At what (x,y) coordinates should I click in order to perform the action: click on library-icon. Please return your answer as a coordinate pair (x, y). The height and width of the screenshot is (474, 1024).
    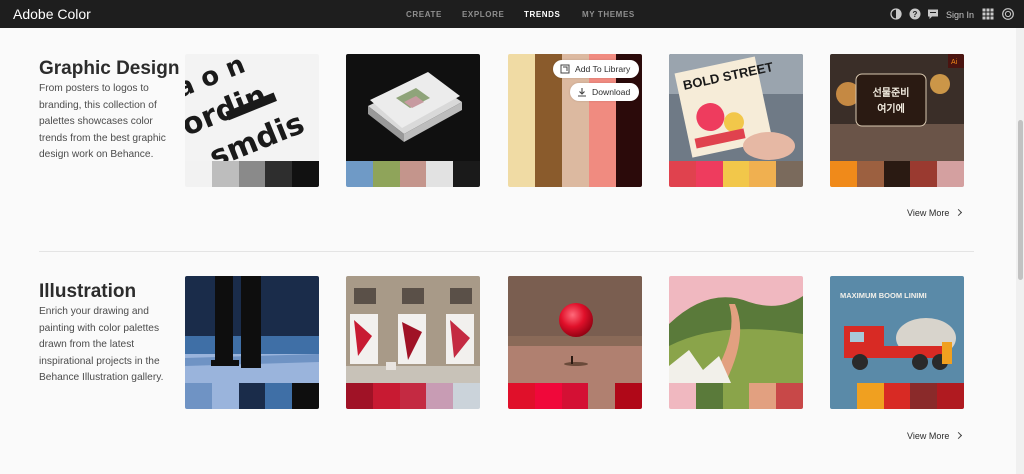
    Looking at the image, I should click on (565, 69).